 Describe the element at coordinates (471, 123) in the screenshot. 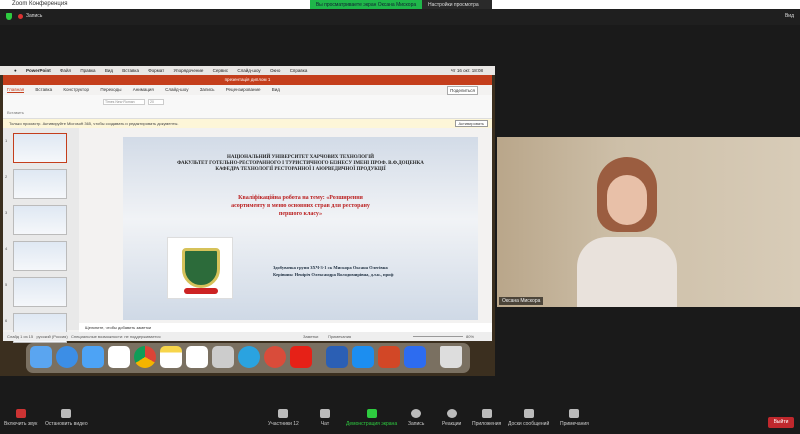

I see `activate-button: Активировать` at that location.